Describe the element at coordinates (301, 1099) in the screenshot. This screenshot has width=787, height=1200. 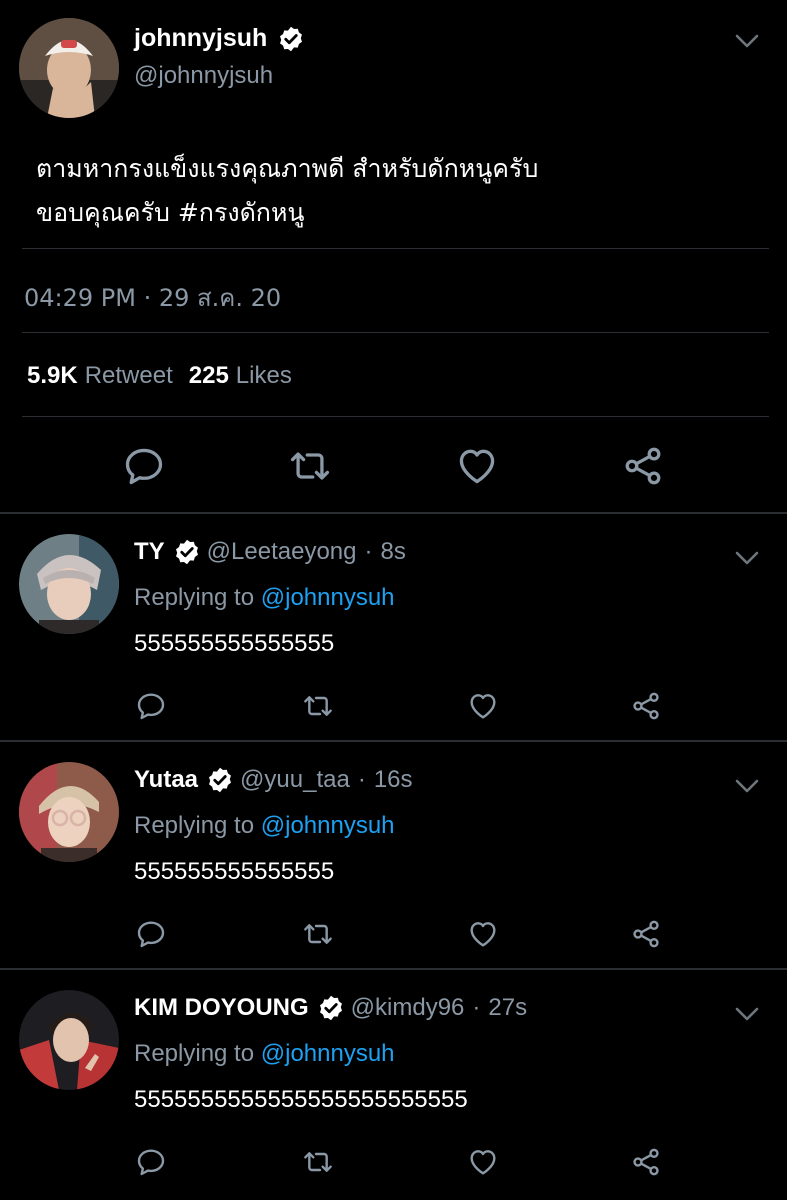
I see `reply-text: 5555555555555555555555555` at that location.